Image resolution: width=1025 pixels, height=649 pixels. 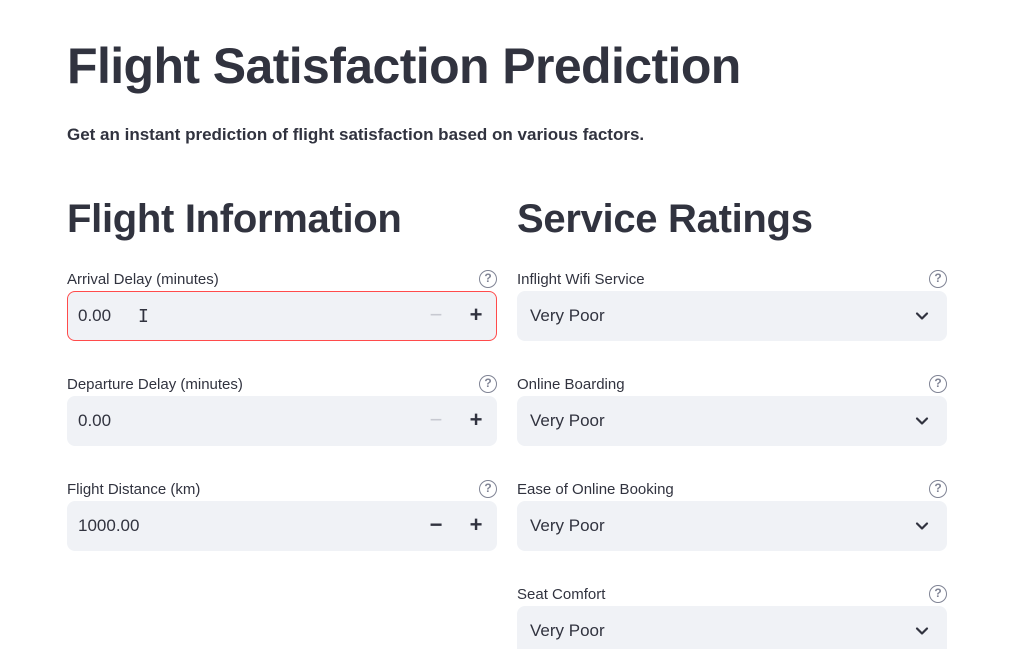 What do you see at coordinates (665, 219) in the screenshot?
I see `service-ratings-heading: Service Ratings` at bounding box center [665, 219].